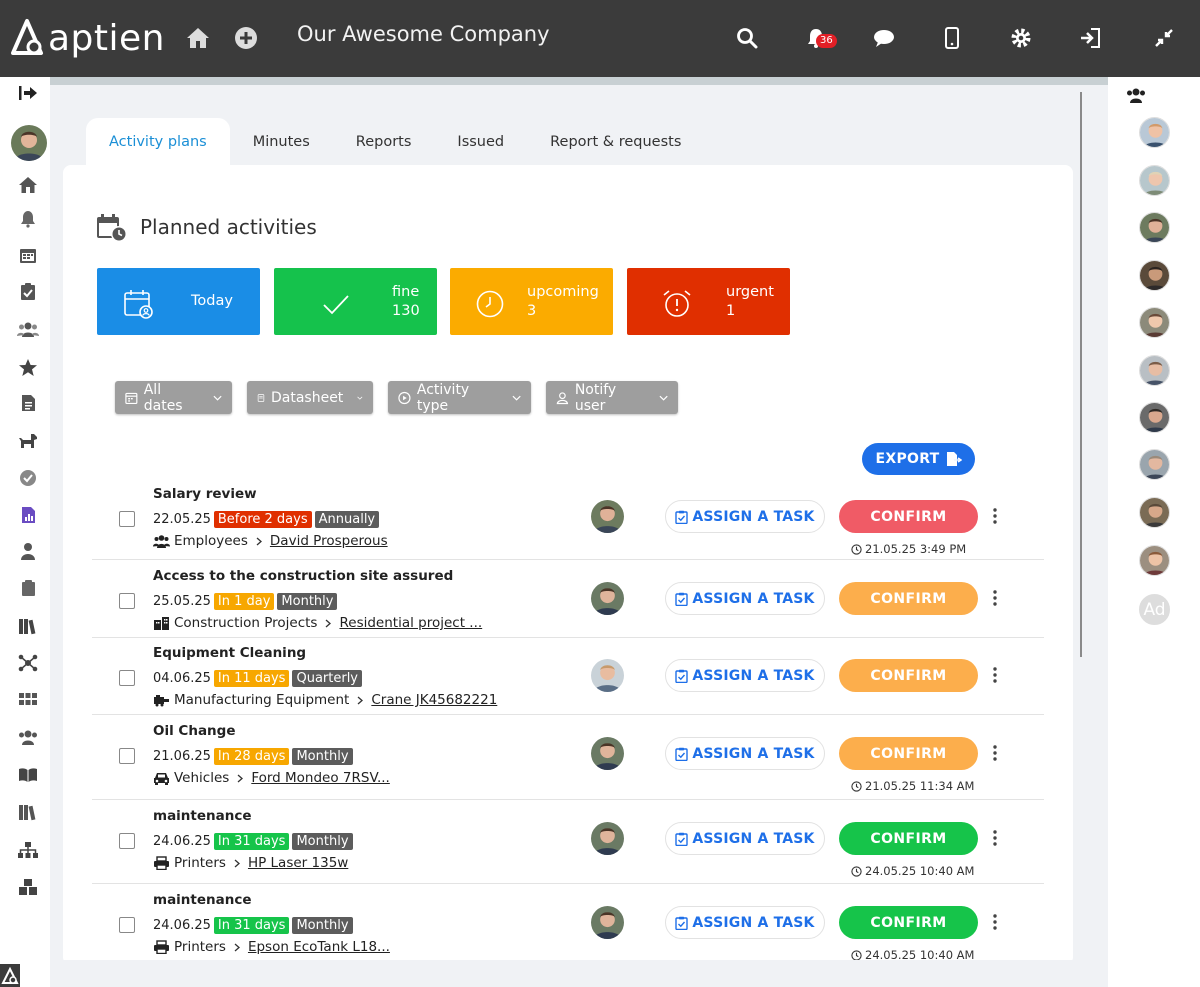 The height and width of the screenshot is (987, 1200). I want to click on filter-activity-type: Activity type, so click(459, 397).